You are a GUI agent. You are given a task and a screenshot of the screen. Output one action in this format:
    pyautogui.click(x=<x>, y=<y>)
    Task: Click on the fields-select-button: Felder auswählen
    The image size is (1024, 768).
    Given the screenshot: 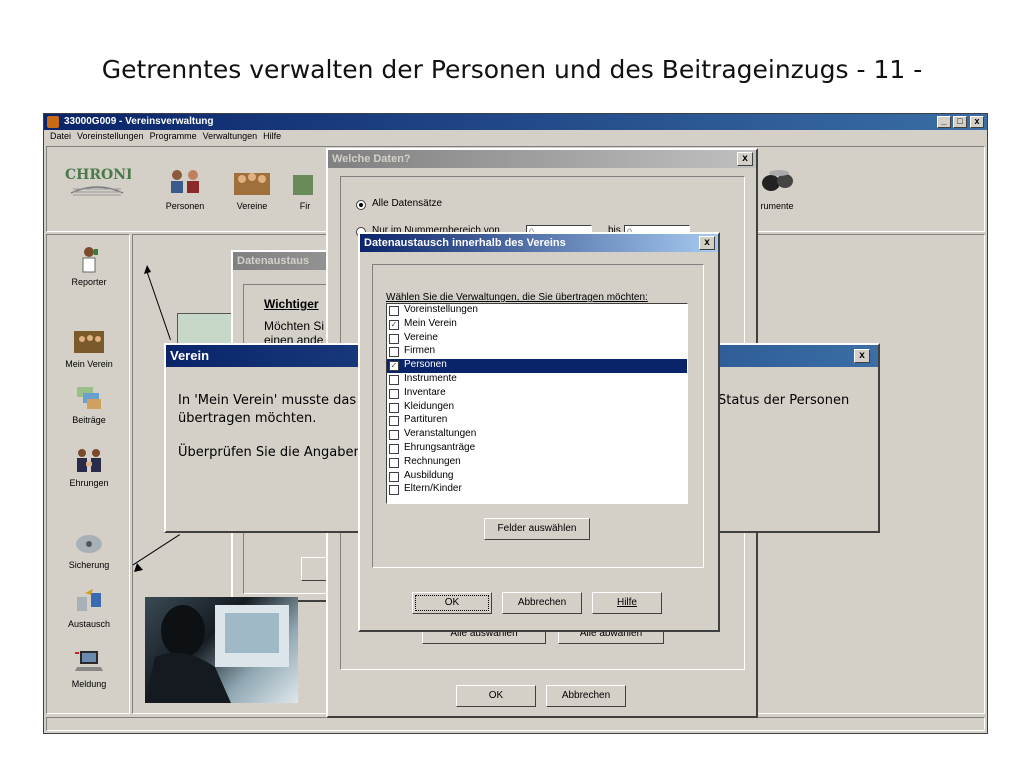 What is the action you would take?
    pyautogui.click(x=537, y=529)
    